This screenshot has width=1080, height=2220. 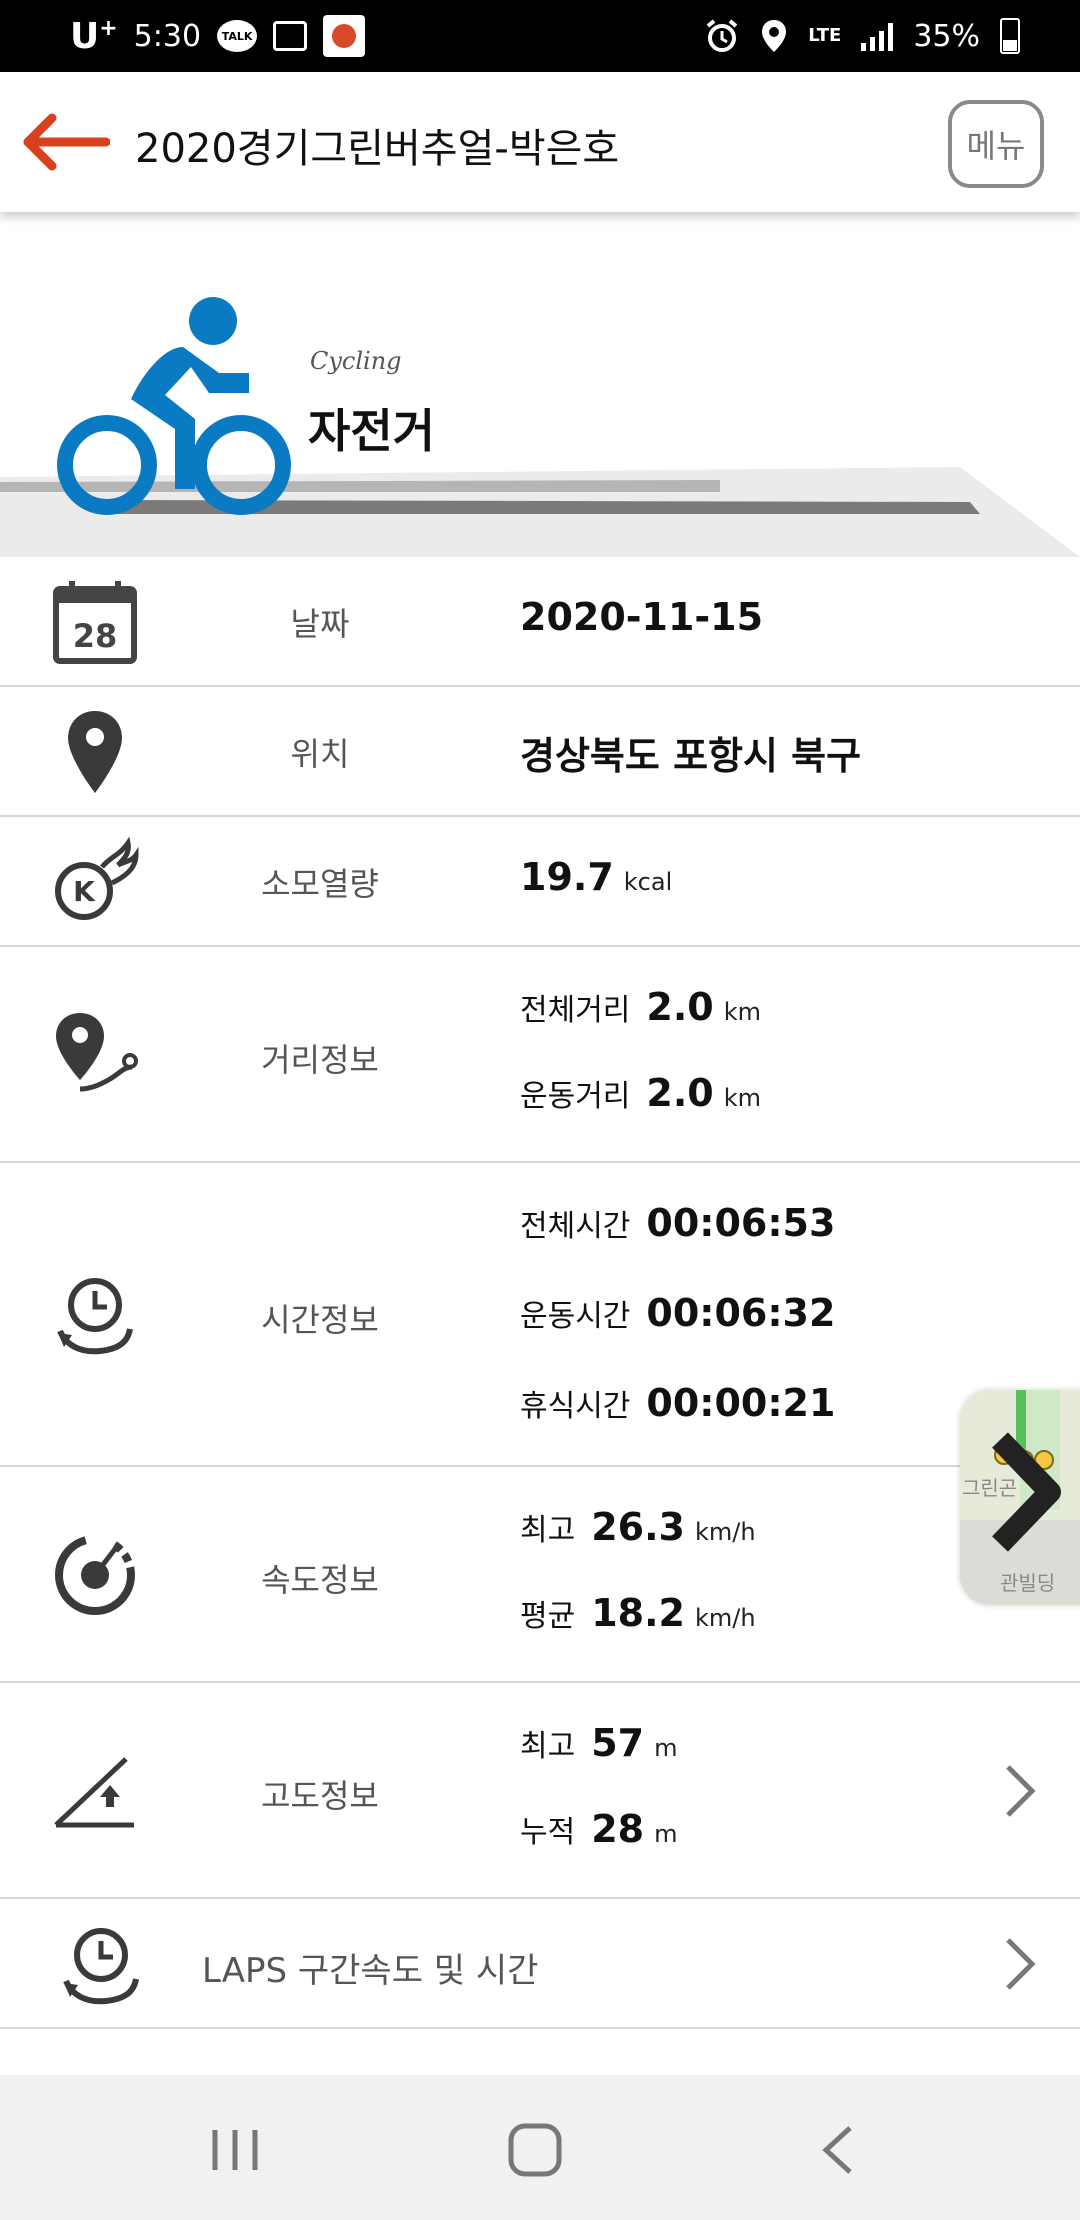 What do you see at coordinates (1027, 1583) in the screenshot?
I see `svg-text: 관빌딩` at bounding box center [1027, 1583].